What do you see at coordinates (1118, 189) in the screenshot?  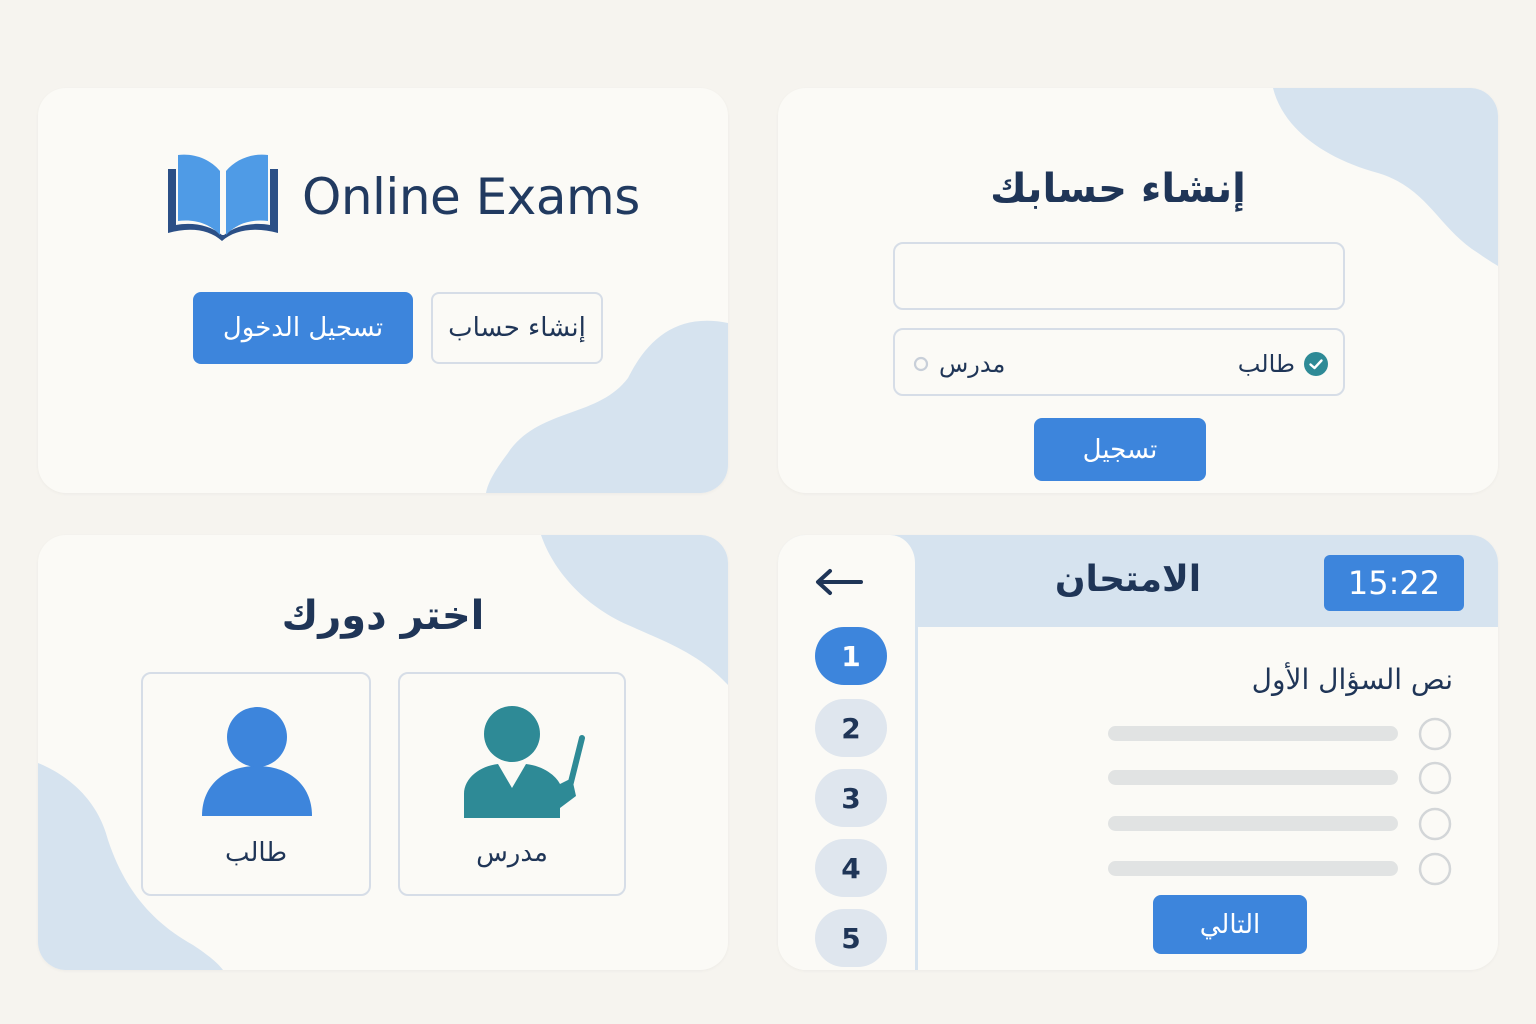 I see `register-title: إنشاء حسابك` at bounding box center [1118, 189].